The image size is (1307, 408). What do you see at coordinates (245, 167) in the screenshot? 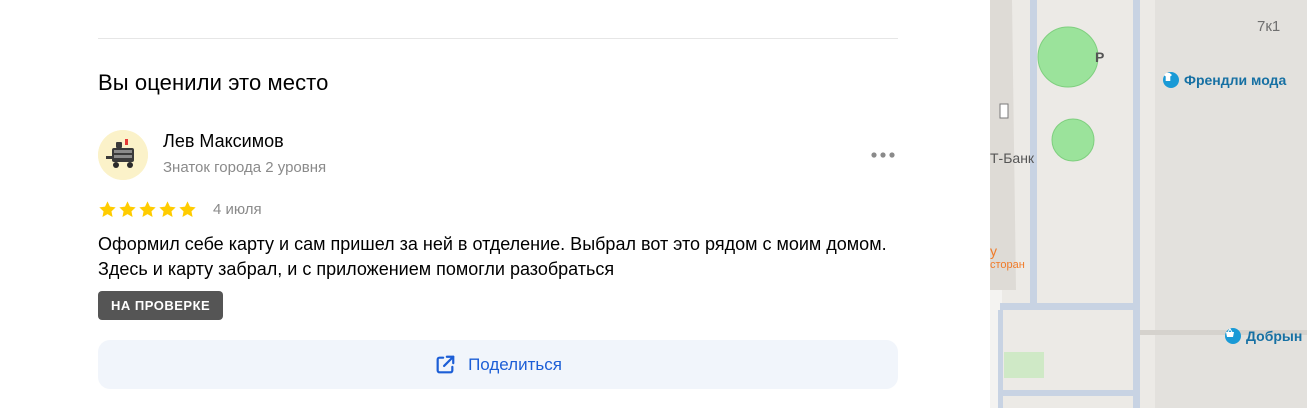
I see `author-level: Знаток города 2 уровня` at bounding box center [245, 167].